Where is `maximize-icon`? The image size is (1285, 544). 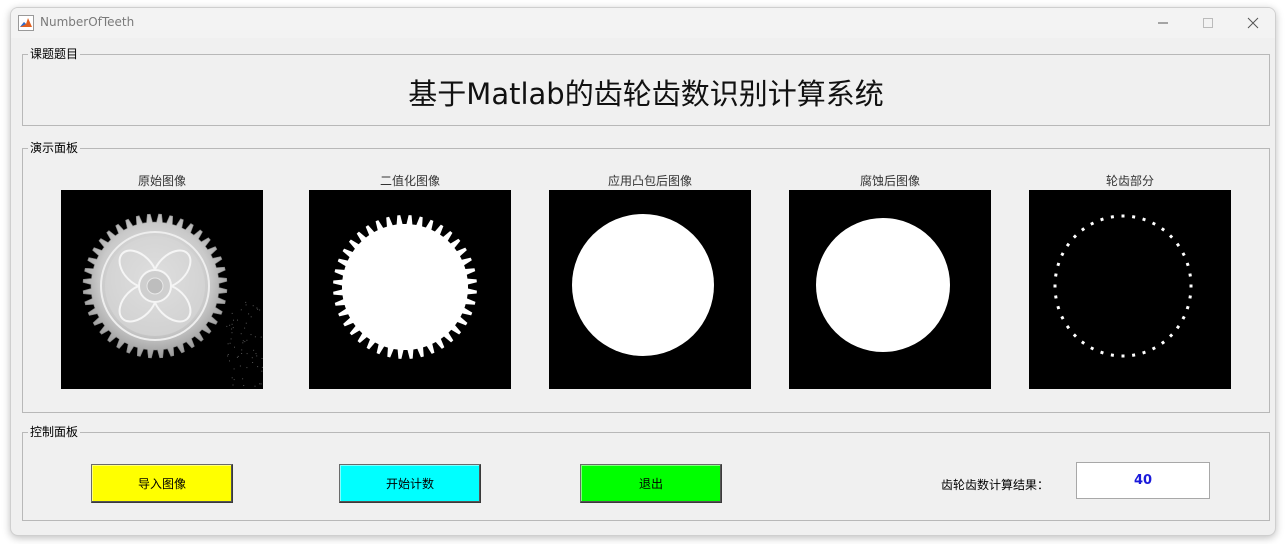 maximize-icon is located at coordinates (1208, 23).